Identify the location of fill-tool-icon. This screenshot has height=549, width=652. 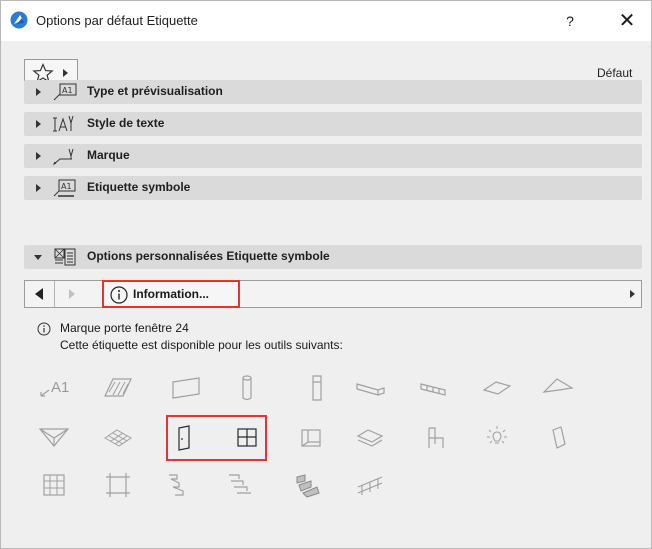
(118, 388).